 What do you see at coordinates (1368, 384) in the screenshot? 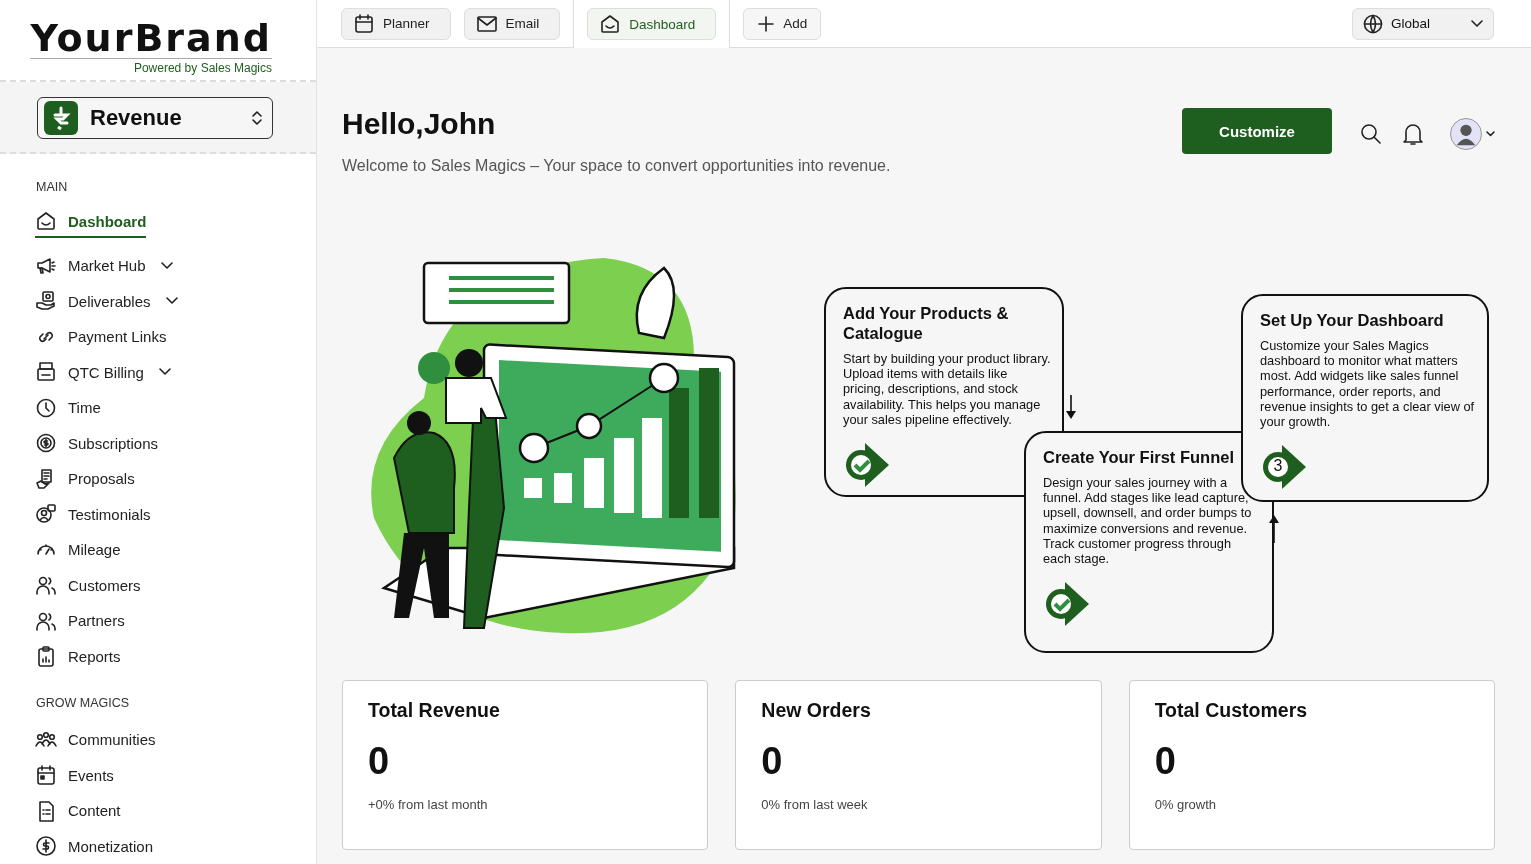
I see `step-description: Customize your Sales Magics dashboard to monitor what matters most. Add widgets like sales funnel performance, order reports, and revenue insights to get a clear view of your growth.` at bounding box center [1368, 384].